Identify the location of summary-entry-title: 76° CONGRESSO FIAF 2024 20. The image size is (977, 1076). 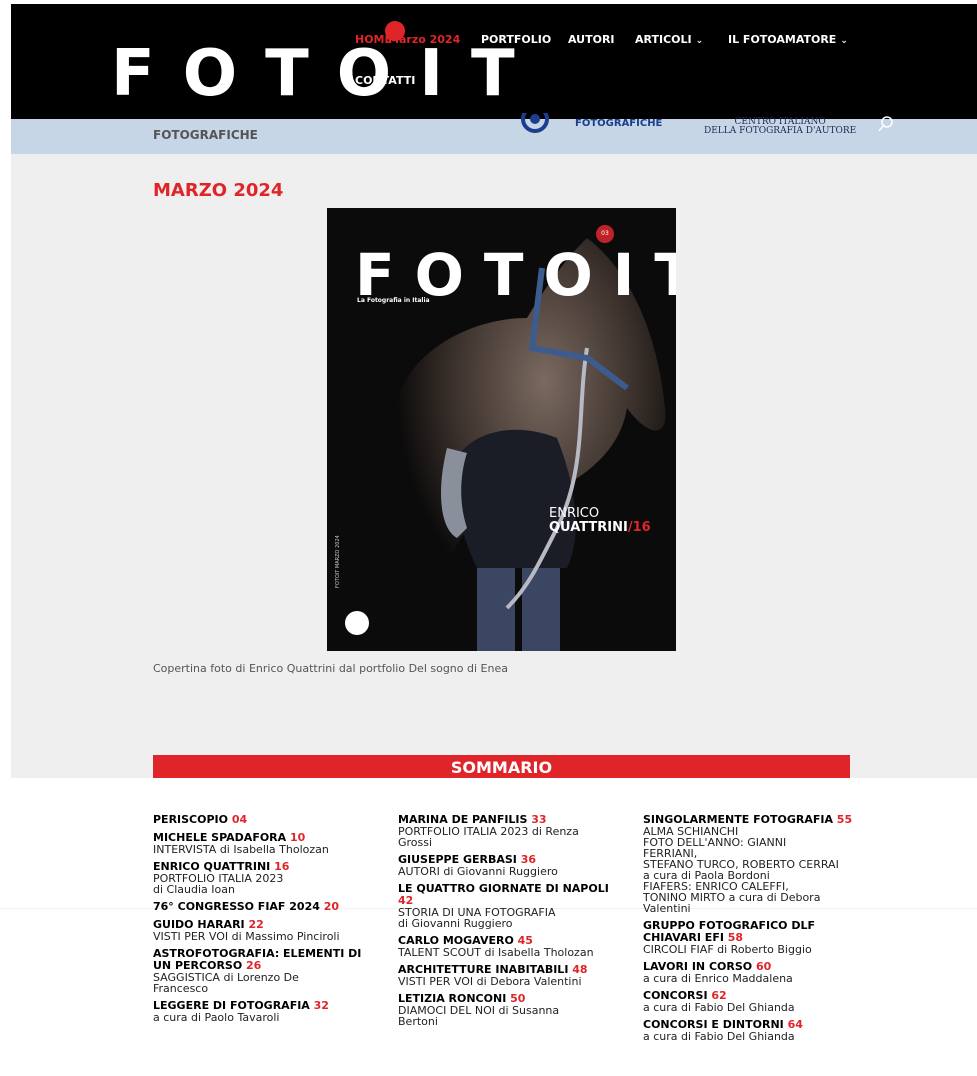
(263, 907).